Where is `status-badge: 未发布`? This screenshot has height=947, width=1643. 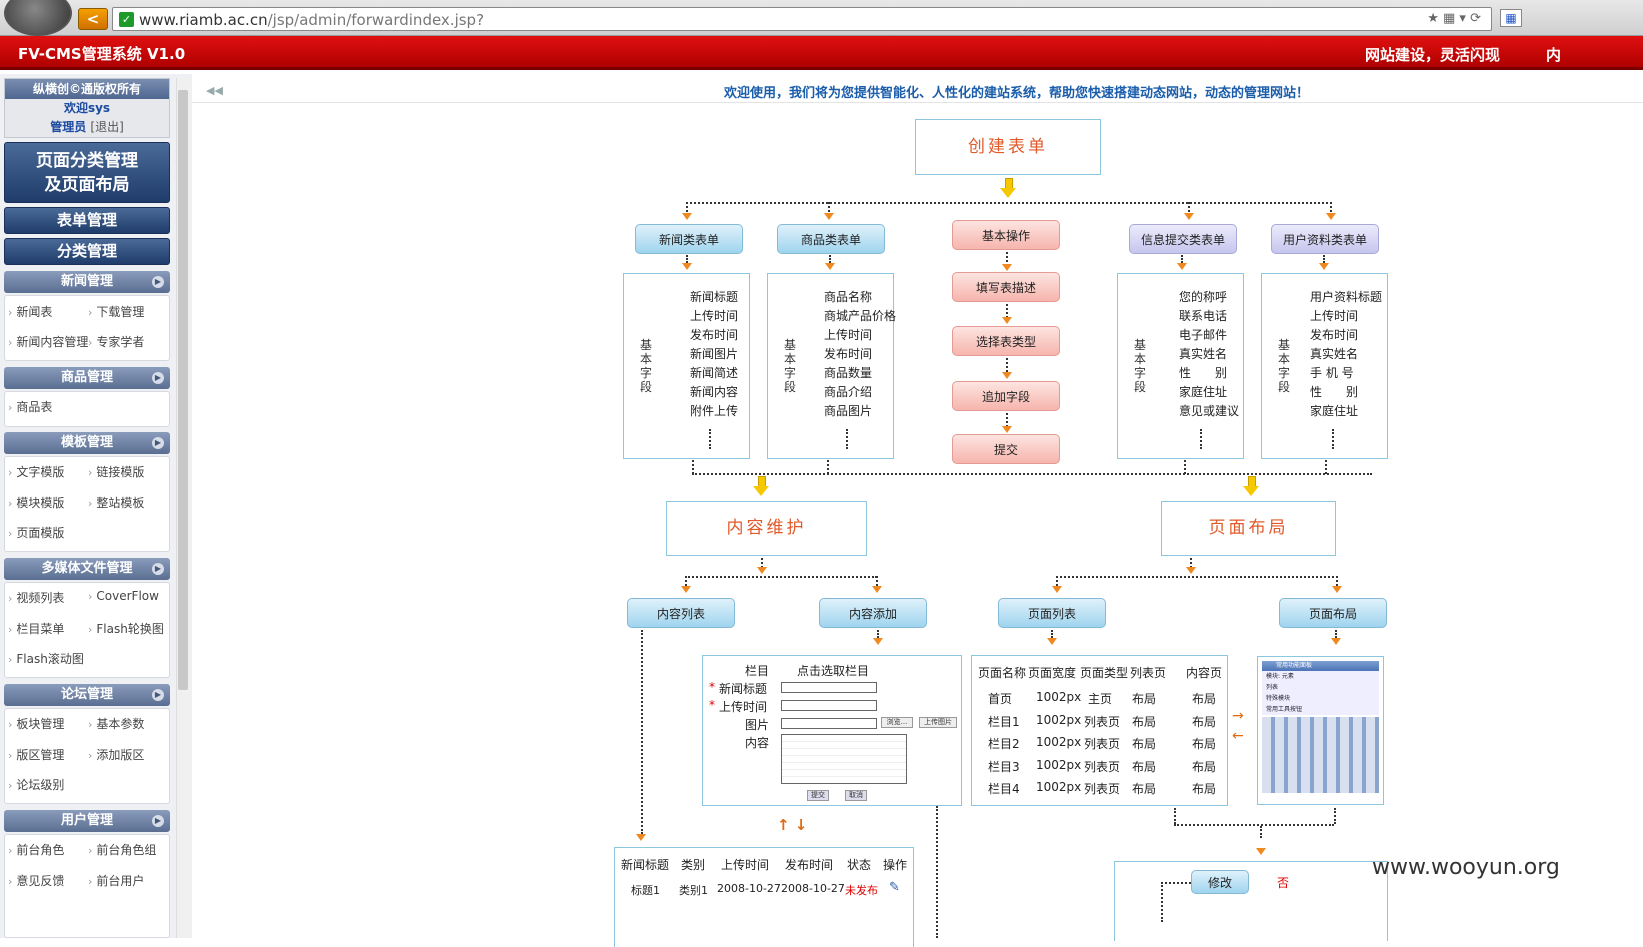
status-badge: 未发布 is located at coordinates (861, 890).